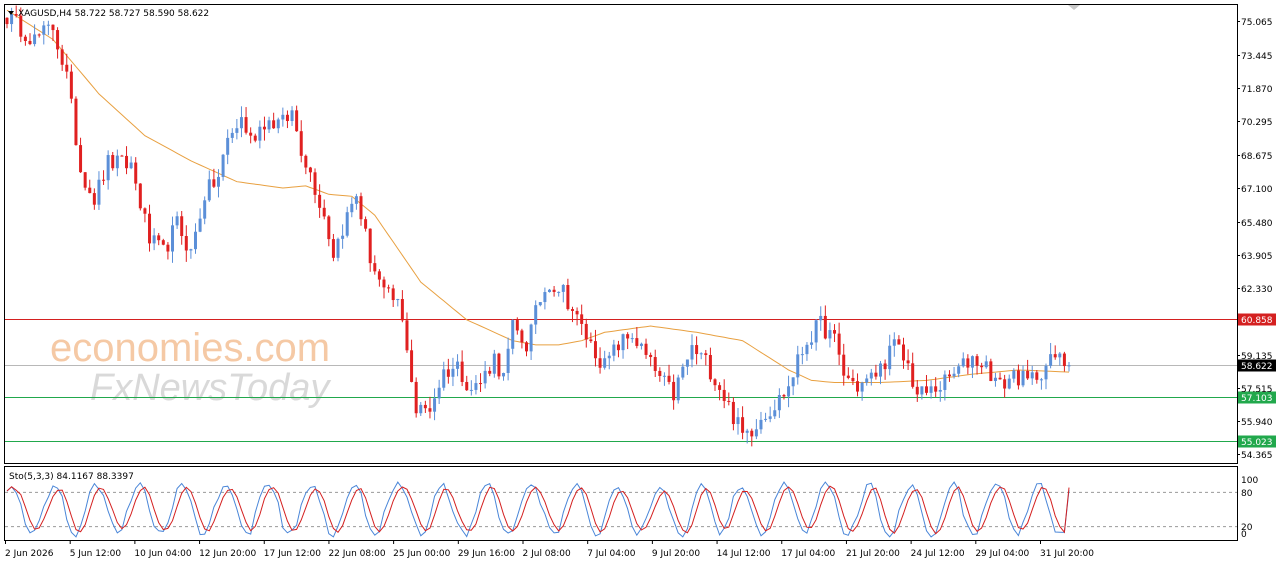  I want to click on stochastic-layer: 10080200, so click(631, 508).